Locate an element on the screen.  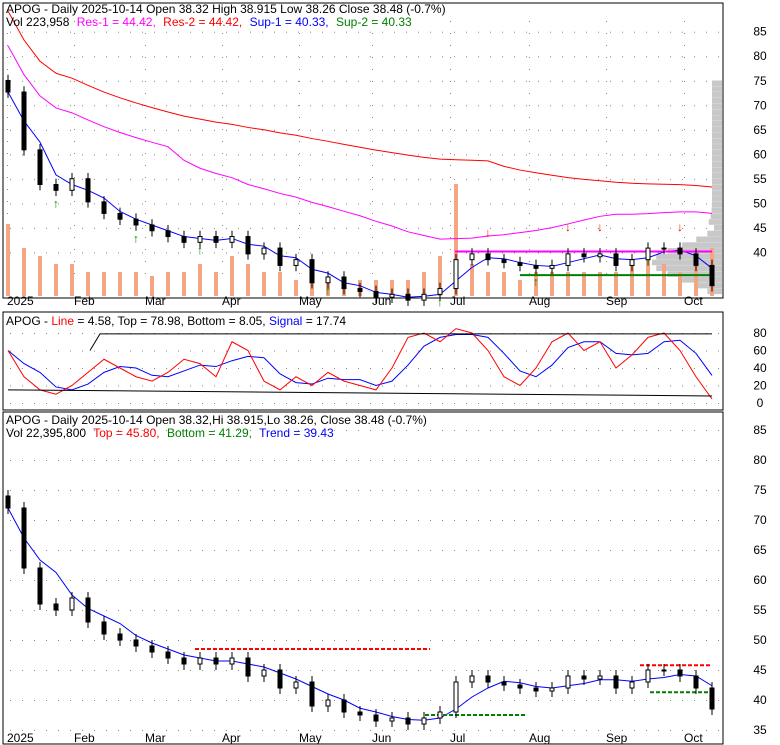
volume-bar is located at coordinates (24, 272).